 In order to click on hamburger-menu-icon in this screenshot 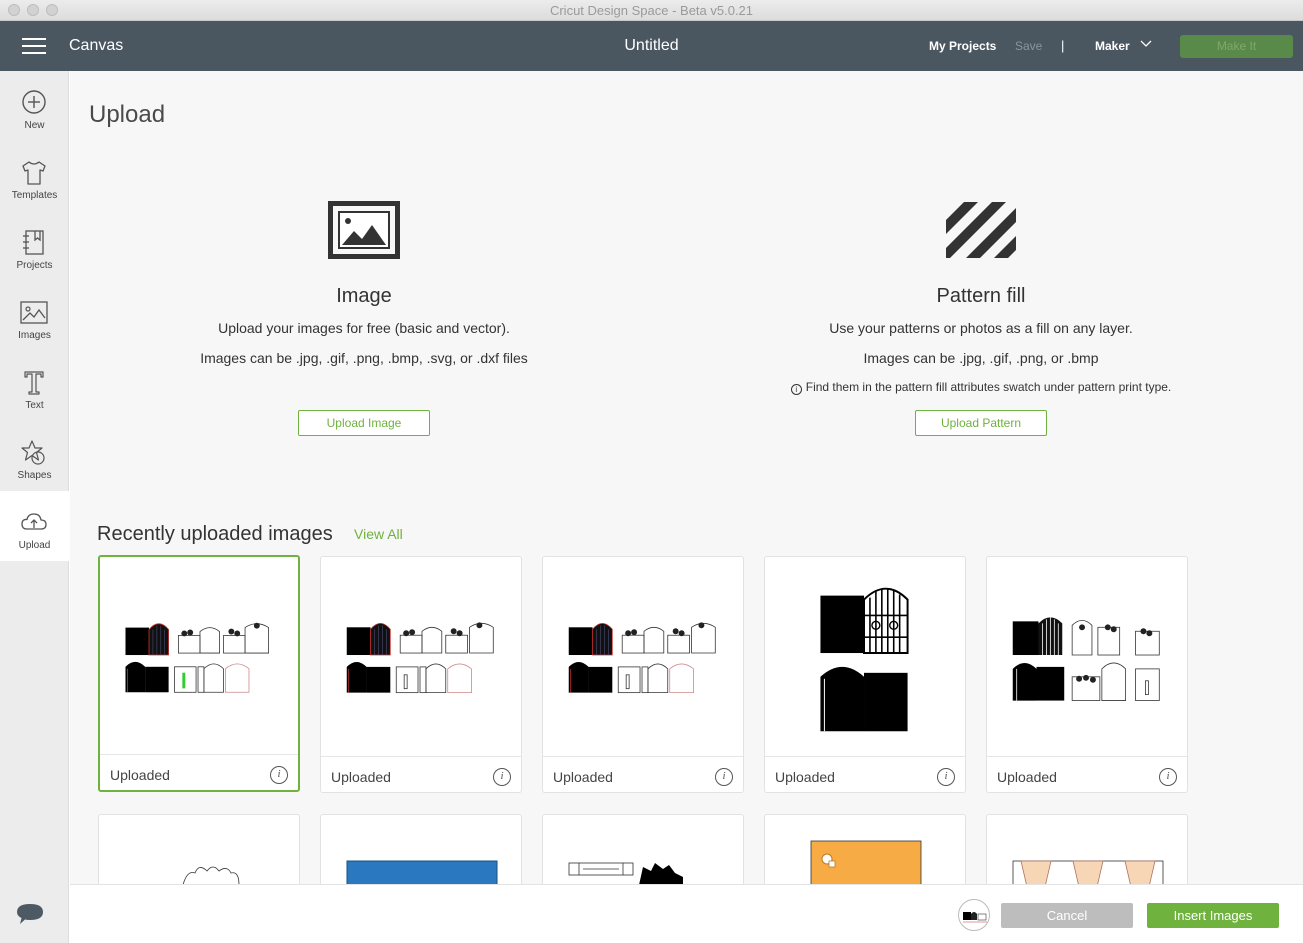, I will do `click(34, 46)`.